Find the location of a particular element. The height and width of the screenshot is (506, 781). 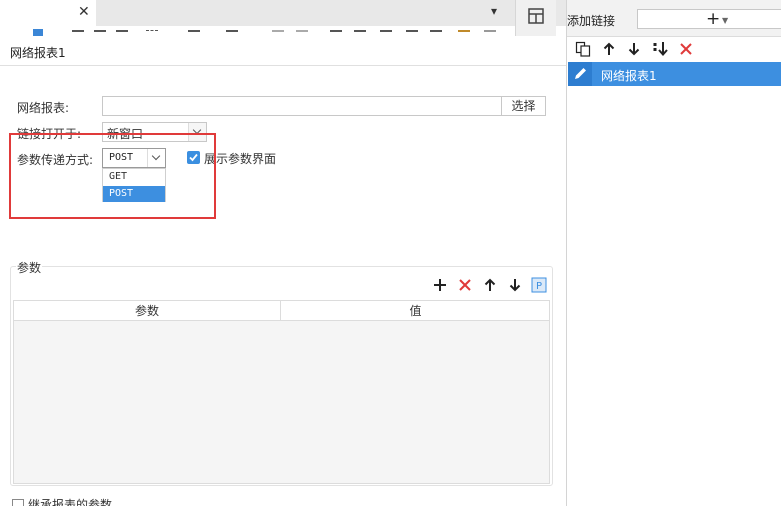

link-panel-header: 添加链接 + ▼ is located at coordinates (674, 18).